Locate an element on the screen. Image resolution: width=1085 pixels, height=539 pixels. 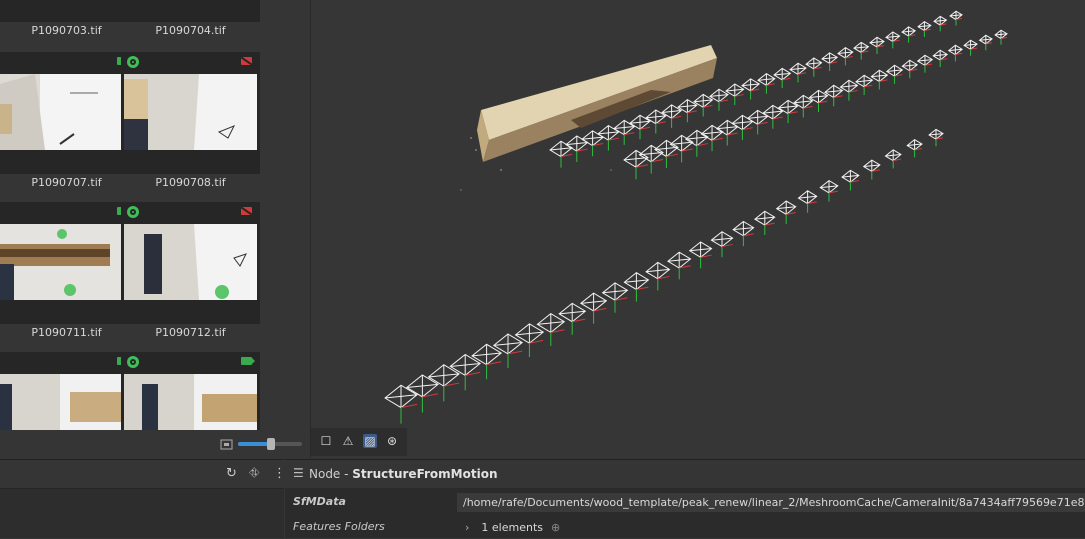
image-name: P1090707.tif is located at coordinates (66, 182).